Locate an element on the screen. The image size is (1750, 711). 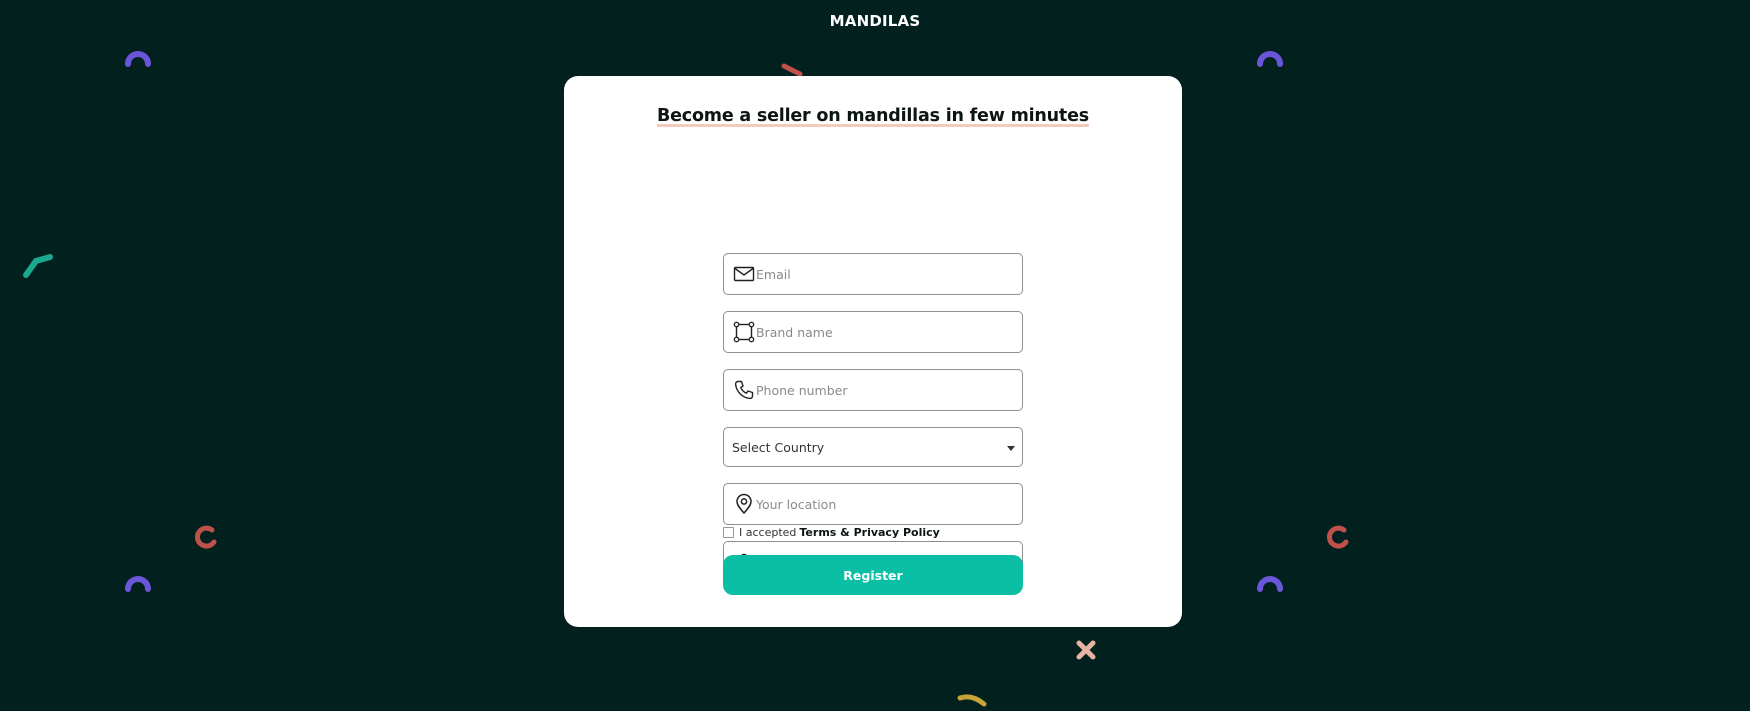
email-field is located at coordinates (873, 274).